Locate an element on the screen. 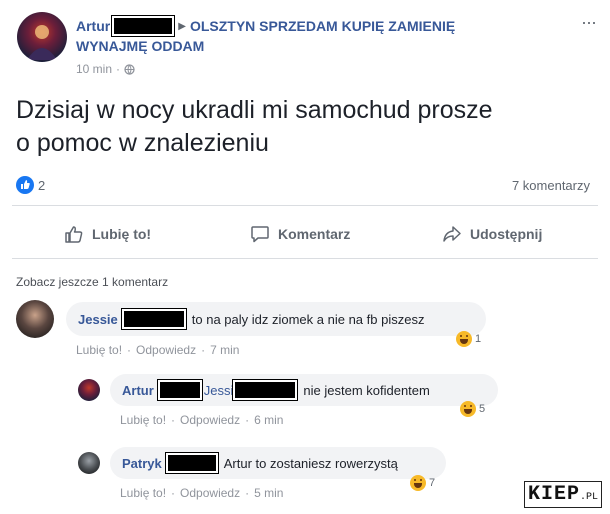  comment-reactions: 1 is located at coordinates (468, 339).